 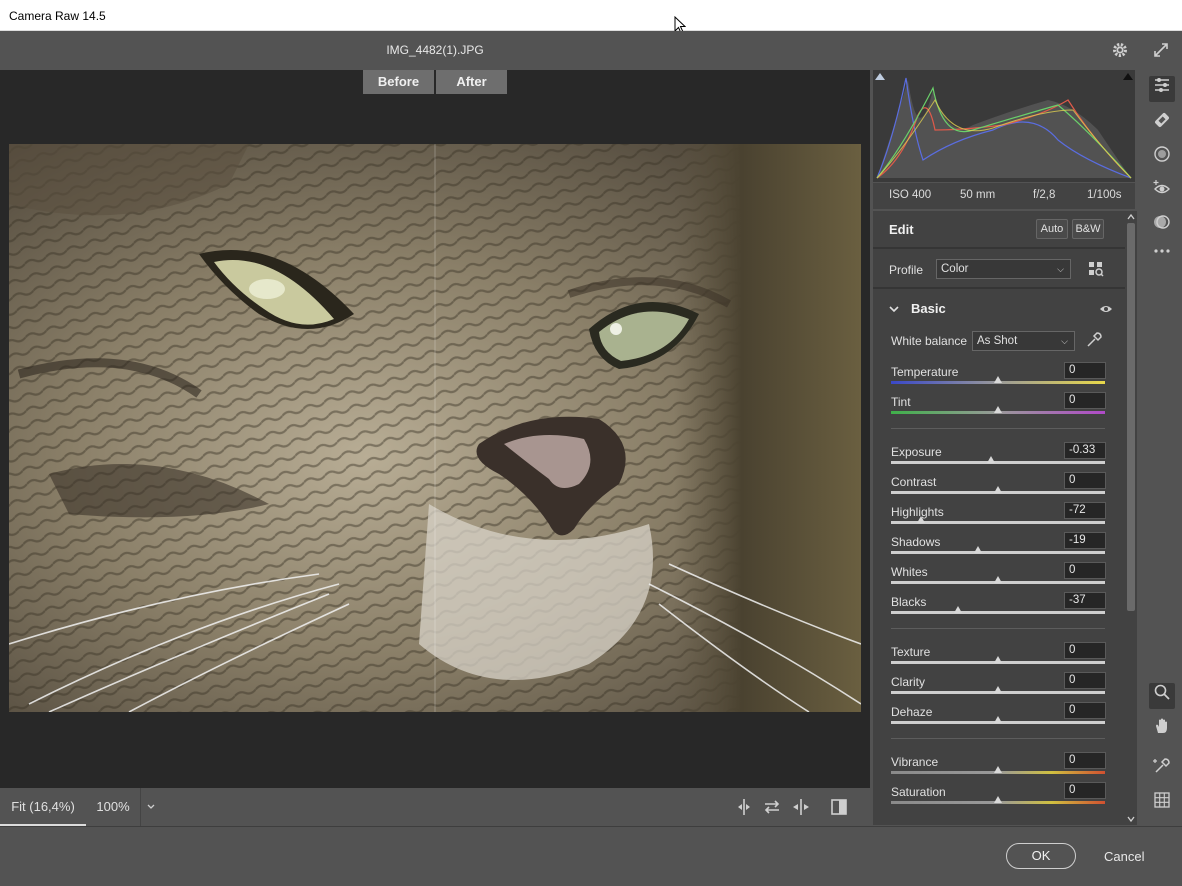 I want to click on dialog-footer: OK Cancel, so click(x=591, y=856).